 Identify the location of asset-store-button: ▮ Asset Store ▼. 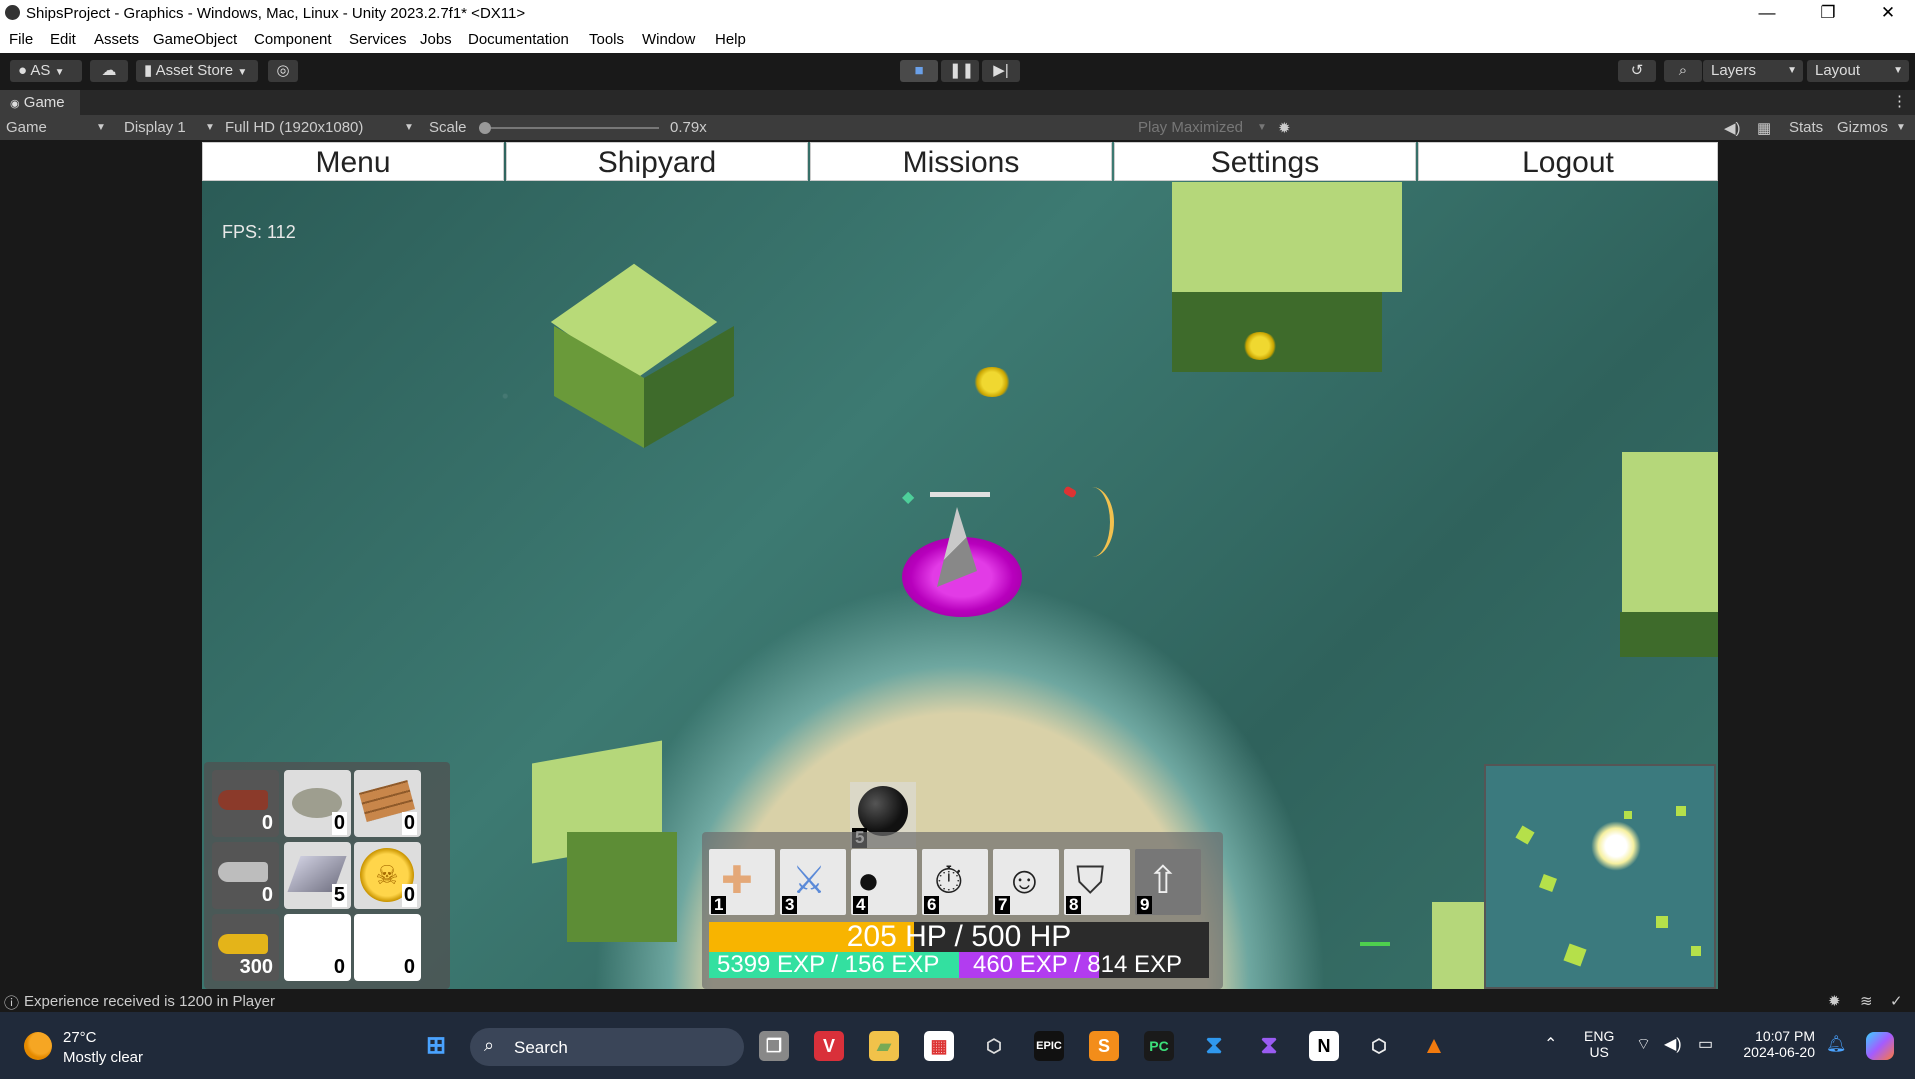
(197, 71).